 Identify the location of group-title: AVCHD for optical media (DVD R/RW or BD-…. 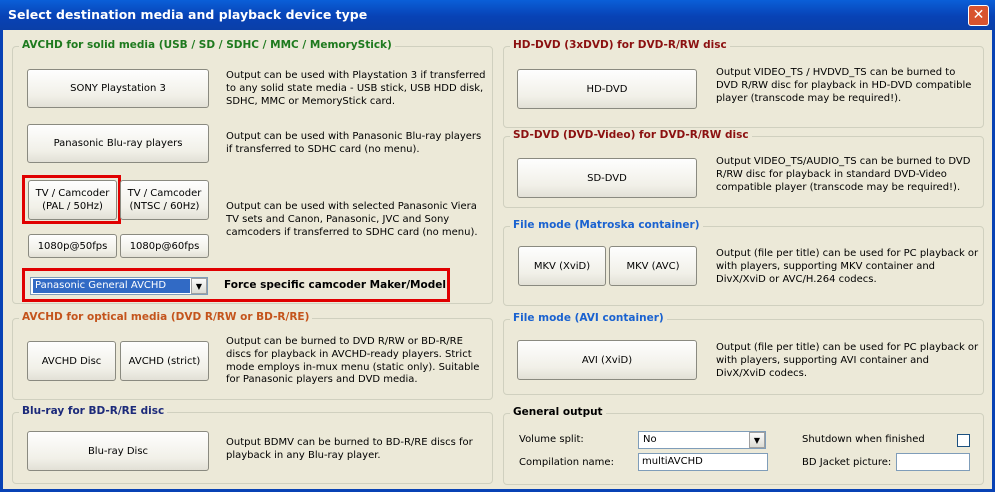
(166, 317).